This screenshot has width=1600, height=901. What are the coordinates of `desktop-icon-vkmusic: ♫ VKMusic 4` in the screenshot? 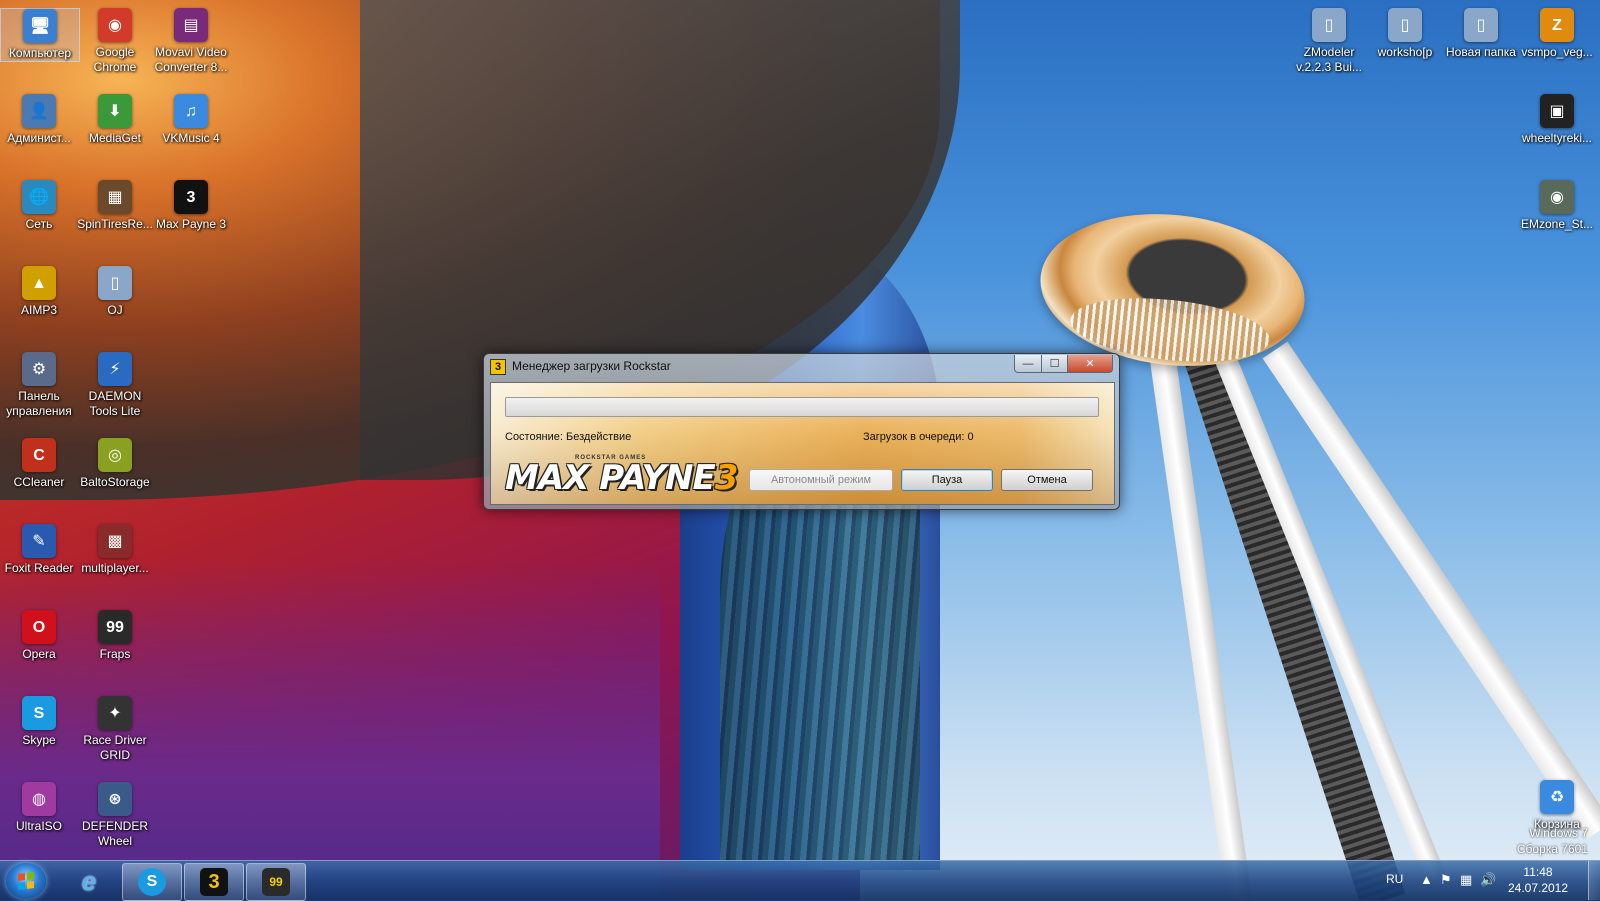 It's located at (191, 120).